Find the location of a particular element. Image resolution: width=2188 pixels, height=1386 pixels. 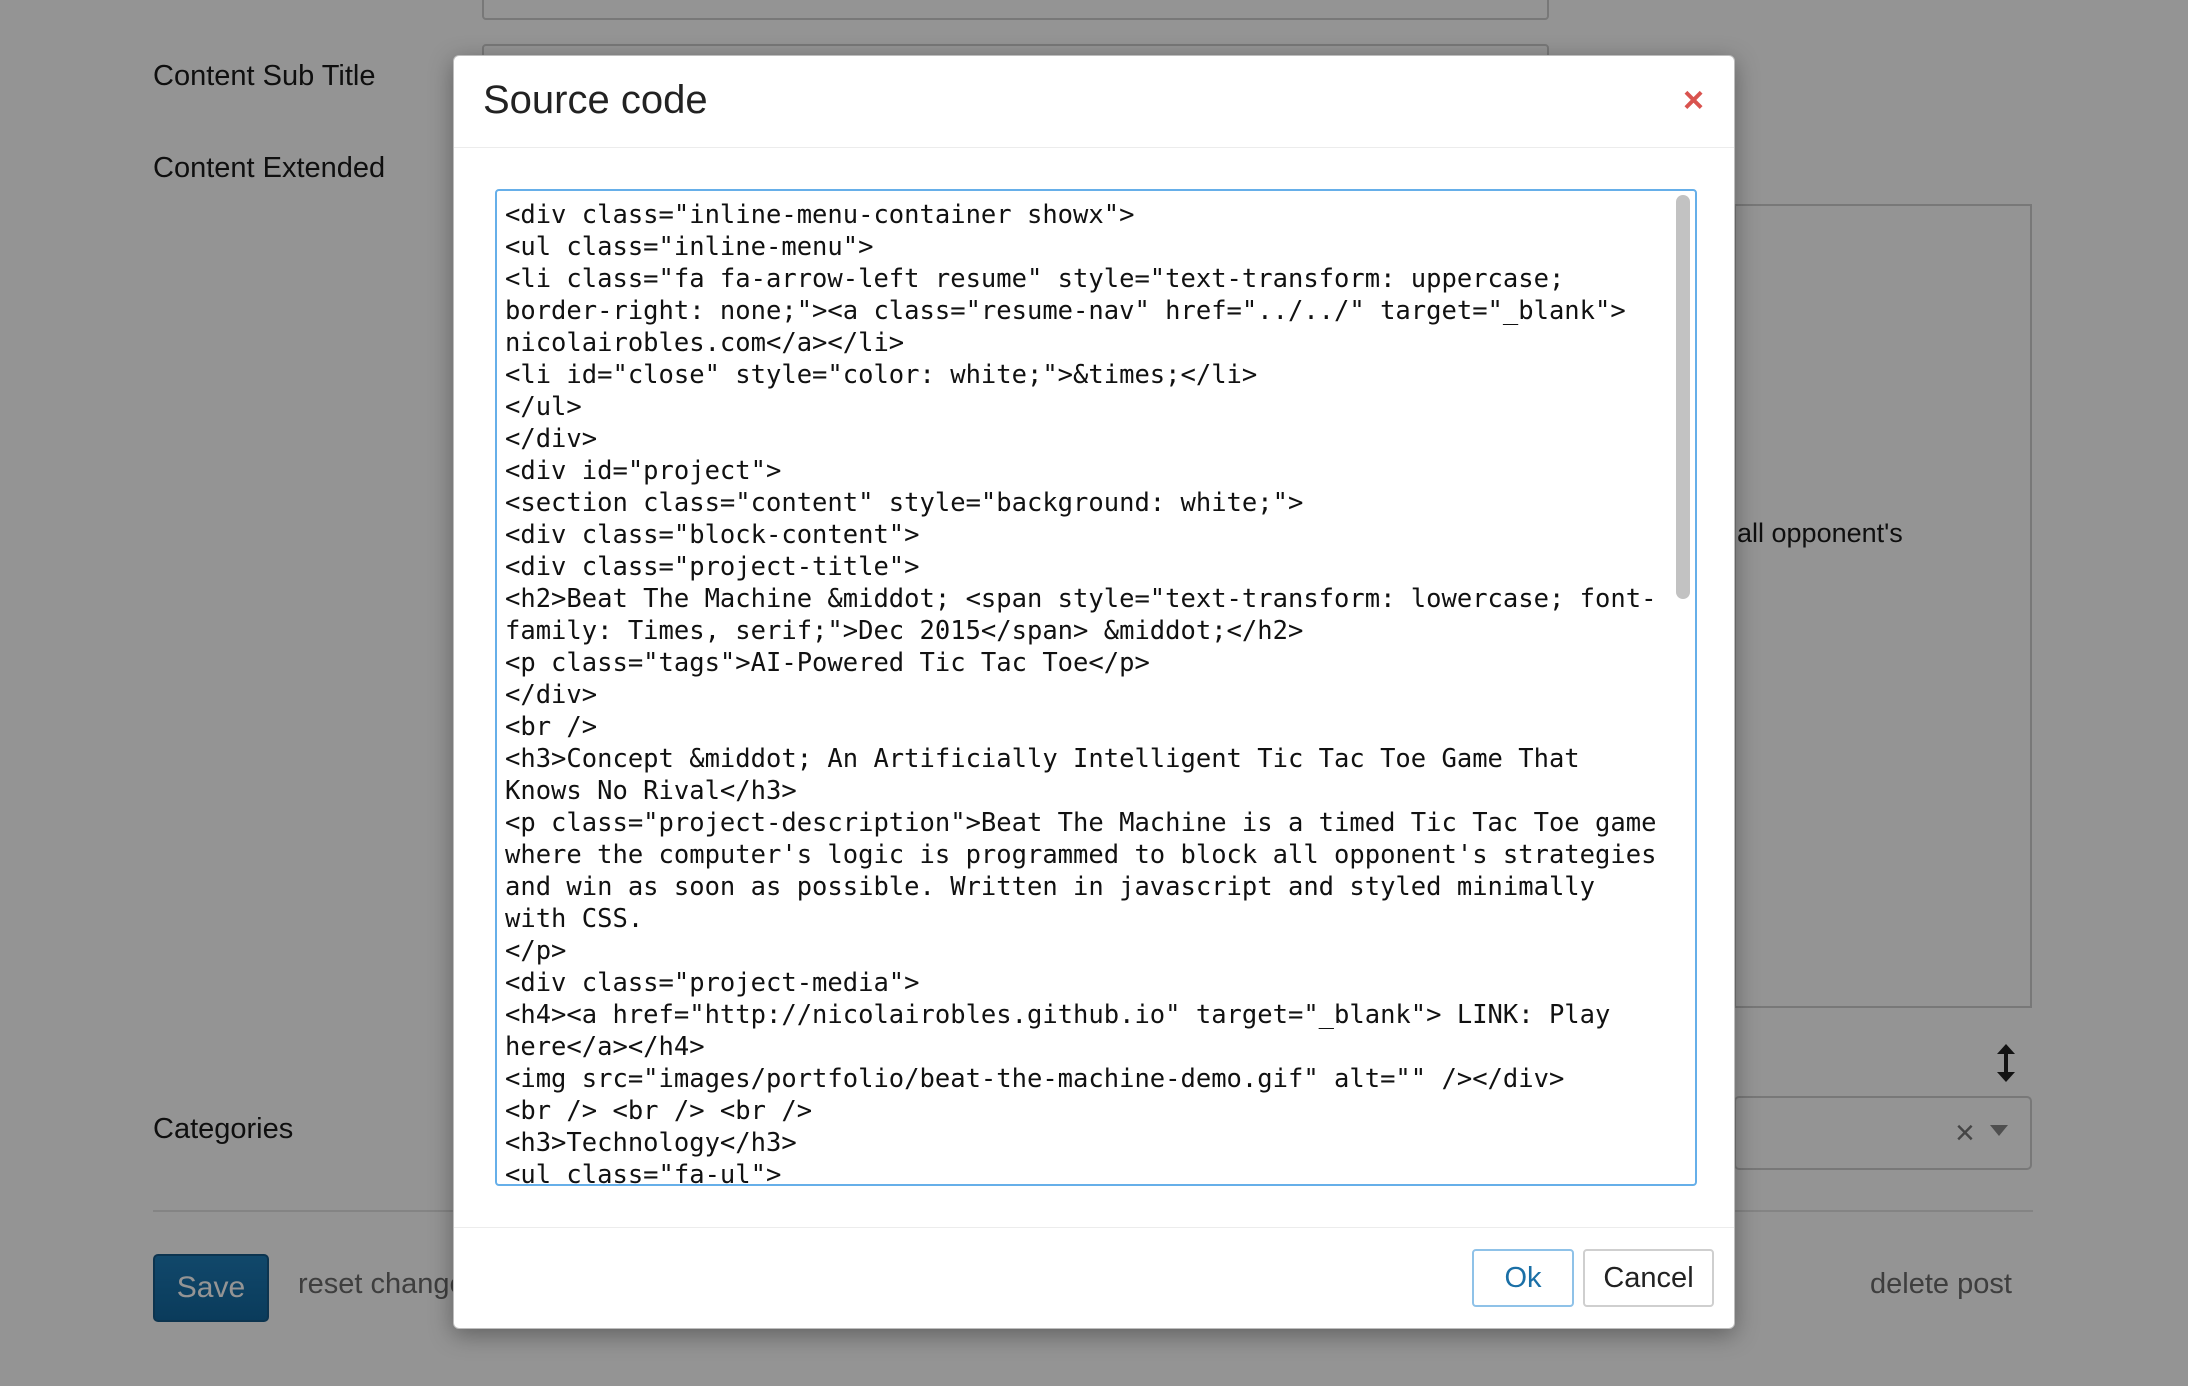

ok-button: Ok is located at coordinates (1523, 1278).